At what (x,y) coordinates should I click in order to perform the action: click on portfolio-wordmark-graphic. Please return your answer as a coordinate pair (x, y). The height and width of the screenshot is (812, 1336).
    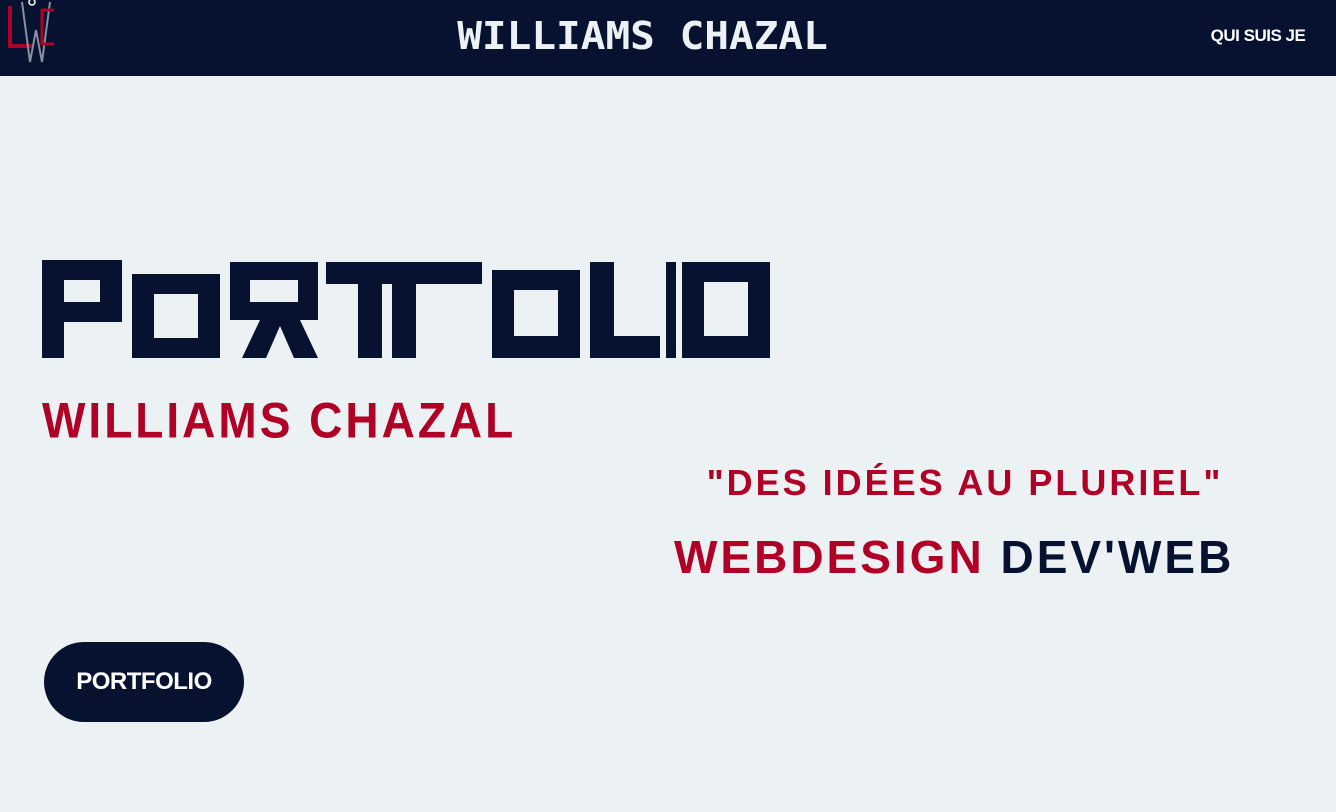
    Looking at the image, I should click on (406, 309).